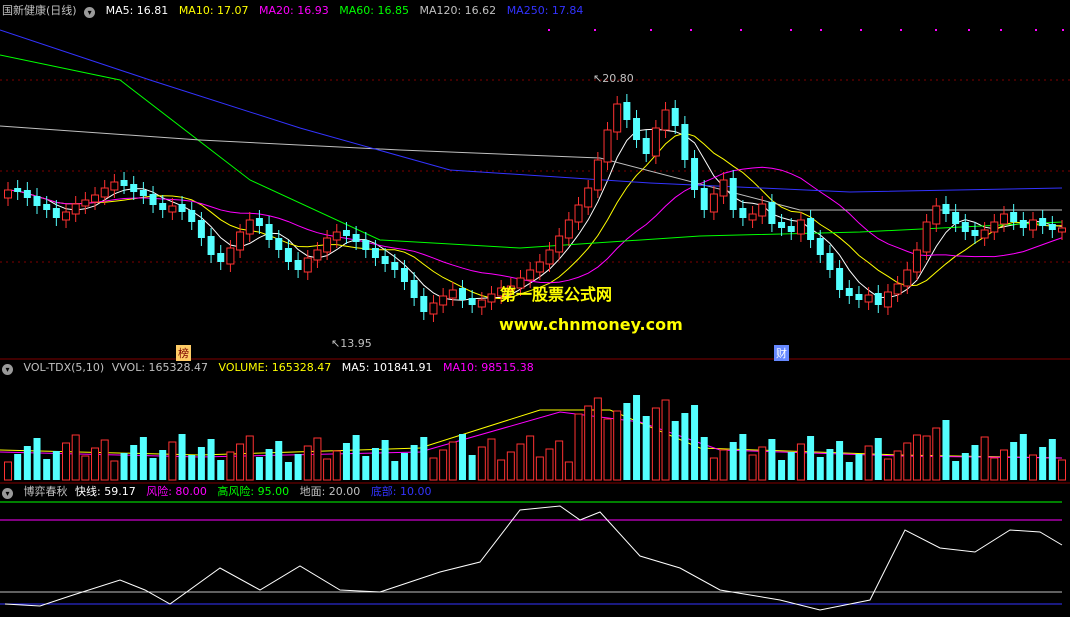 The image size is (1070, 617). Describe the element at coordinates (183, 353) in the screenshot. I see `event-tag-rank: 榜` at that location.